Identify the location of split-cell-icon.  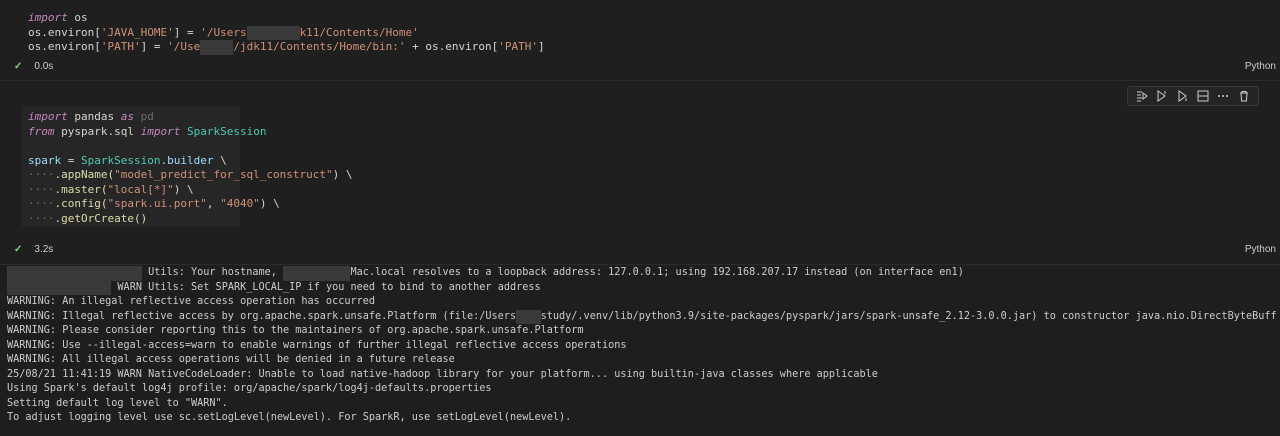
(1203, 96).